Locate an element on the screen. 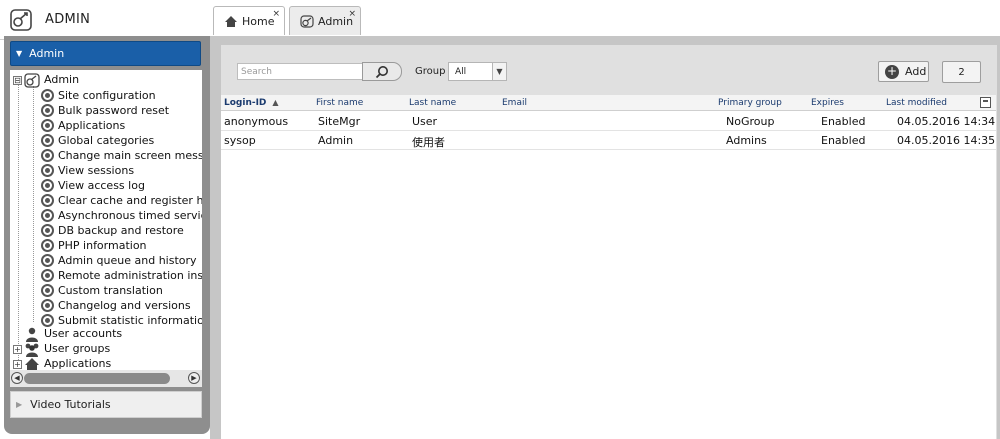  scroll-right-icon: ▶ is located at coordinates (194, 378).